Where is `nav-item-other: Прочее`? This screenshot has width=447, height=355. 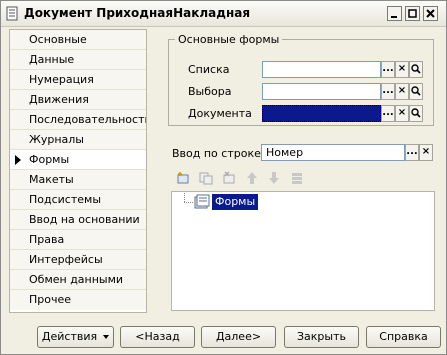 nav-item-other: Прочее is located at coordinates (78, 300).